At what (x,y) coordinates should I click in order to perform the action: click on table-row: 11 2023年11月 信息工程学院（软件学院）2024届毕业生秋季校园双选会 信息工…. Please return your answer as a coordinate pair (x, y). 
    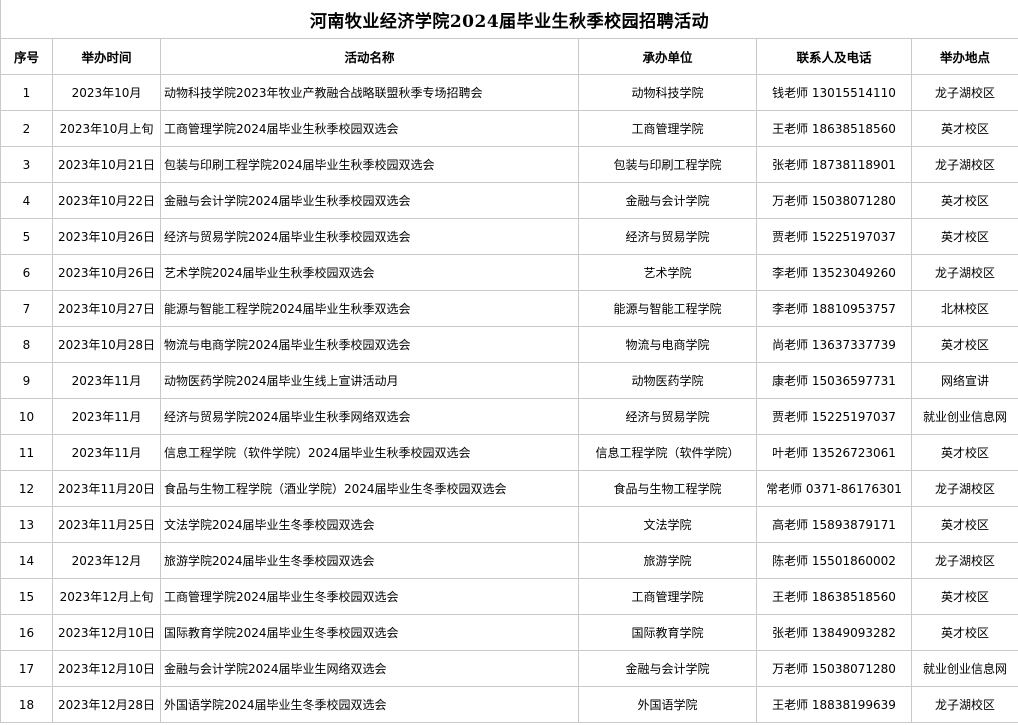
    Looking at the image, I should click on (509, 452).